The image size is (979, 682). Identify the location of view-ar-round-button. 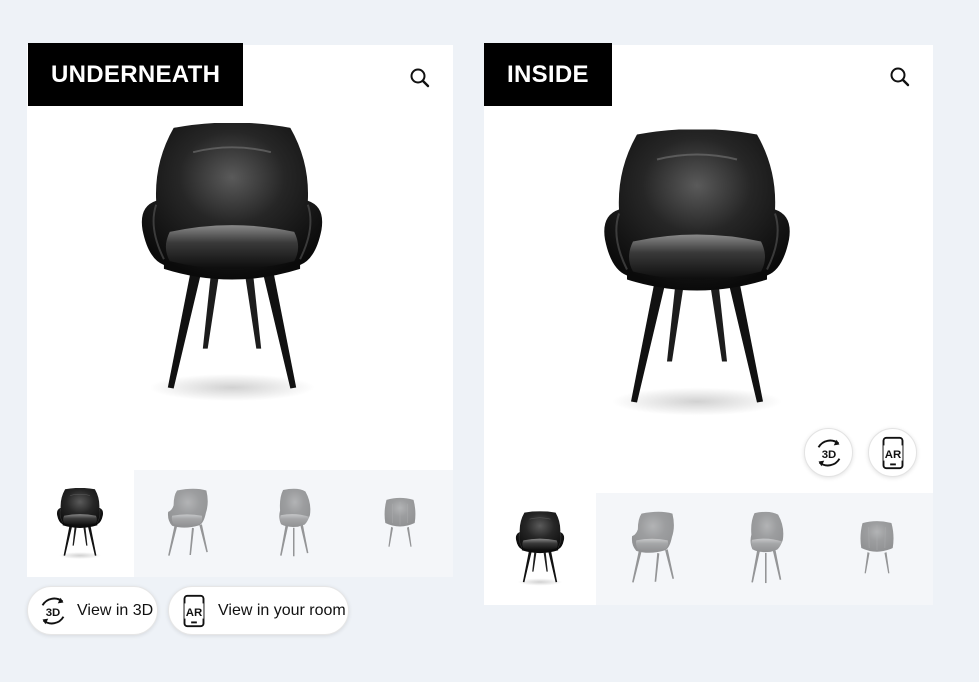
(892, 452).